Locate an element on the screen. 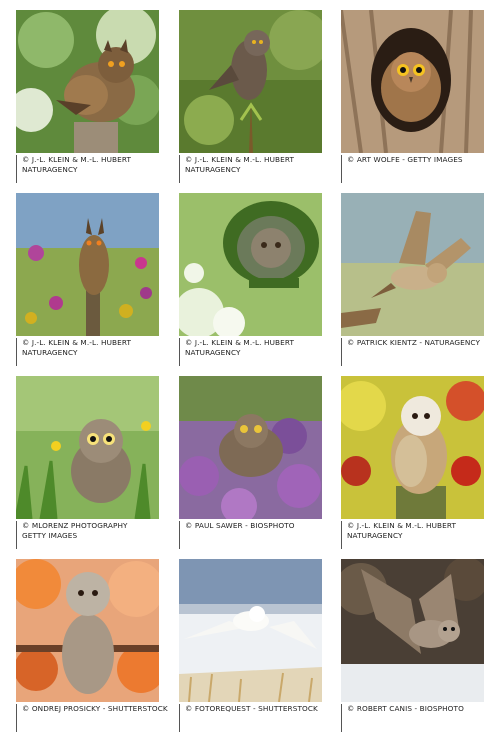  photo-eagle-owl-on-stump is located at coordinates (87, 81).